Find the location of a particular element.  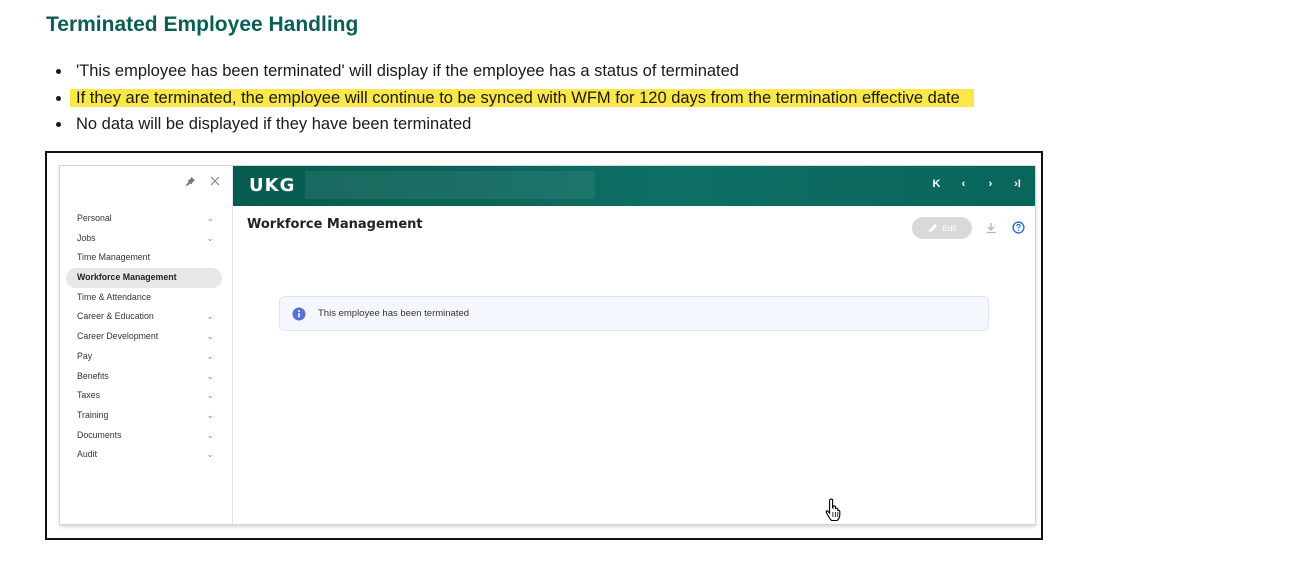

sidebar-item-time-and-attendance: Time & Attendance is located at coordinates (144, 298).